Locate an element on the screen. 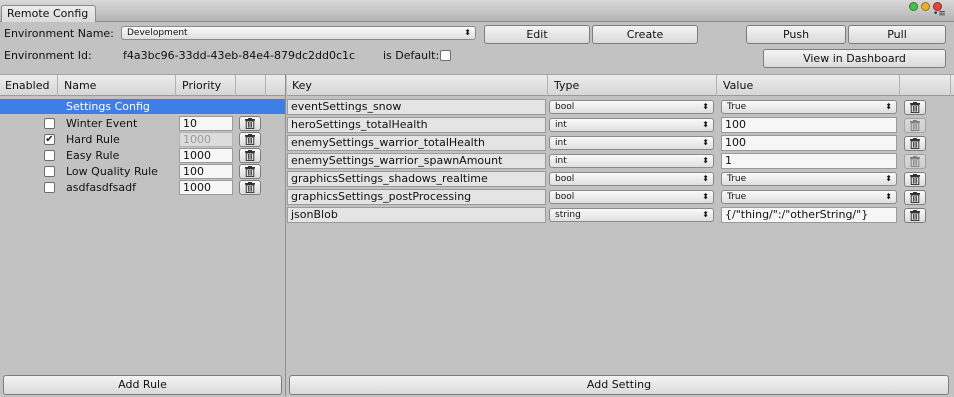  settings-actions-column-header is located at coordinates (926, 85).